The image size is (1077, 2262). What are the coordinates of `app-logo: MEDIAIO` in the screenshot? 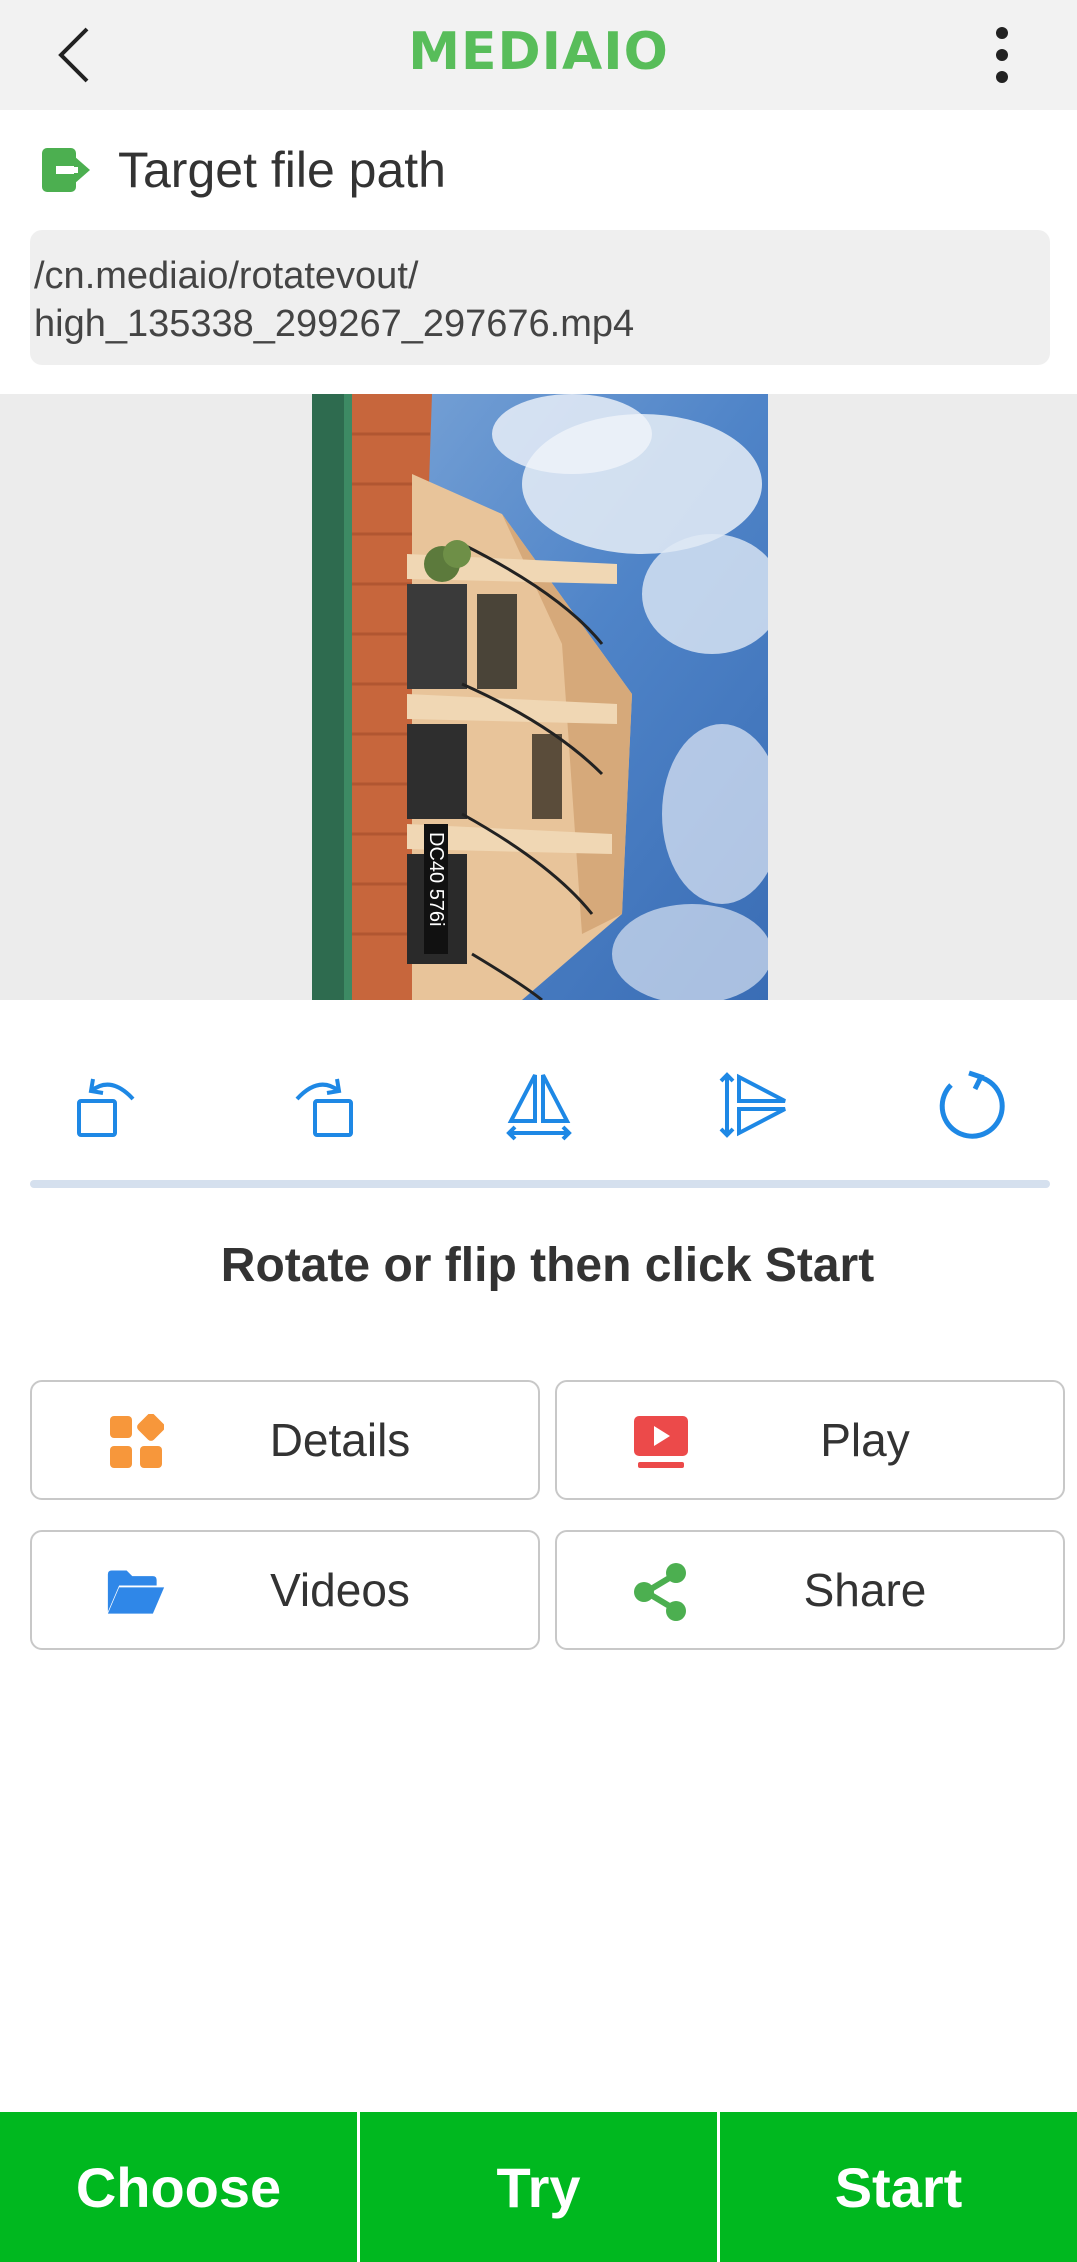 It's located at (538, 52).